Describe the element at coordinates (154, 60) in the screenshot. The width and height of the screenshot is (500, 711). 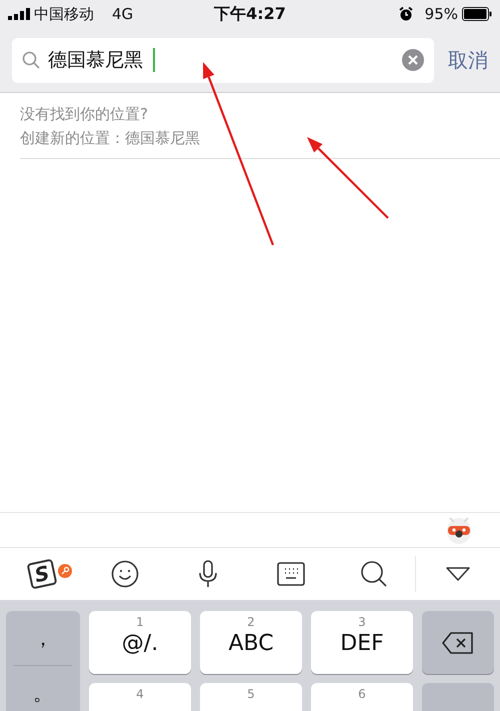
I see `text-cursor` at that location.